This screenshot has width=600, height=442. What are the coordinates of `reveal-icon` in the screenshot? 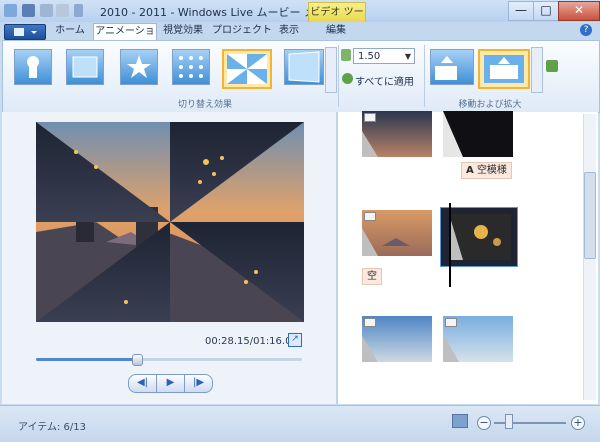 It's located at (304, 67).